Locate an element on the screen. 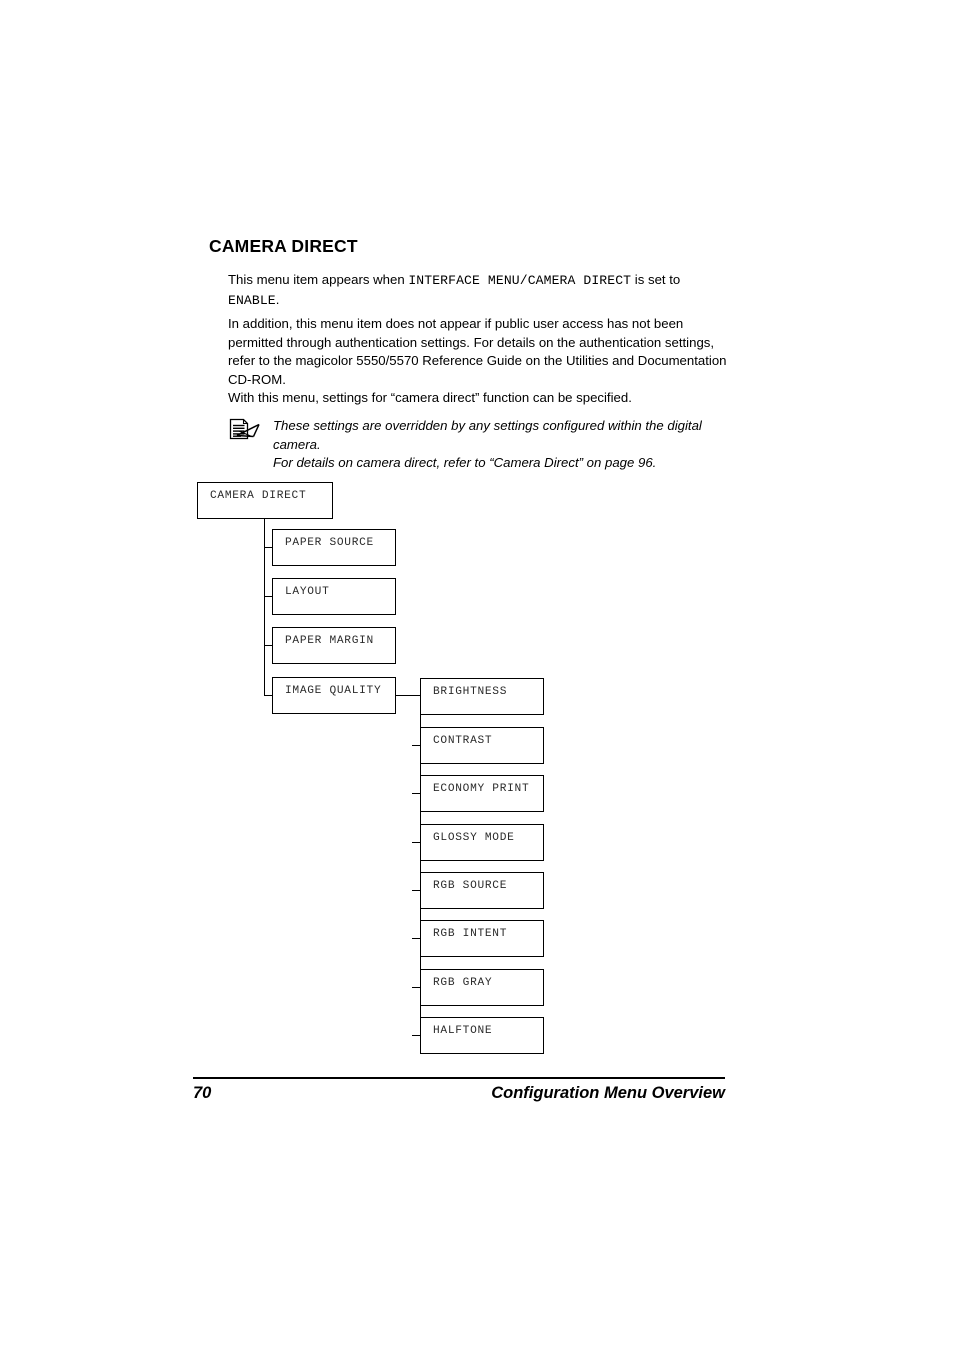  tree-node-contrast: CONTRAST is located at coordinates (482, 745).